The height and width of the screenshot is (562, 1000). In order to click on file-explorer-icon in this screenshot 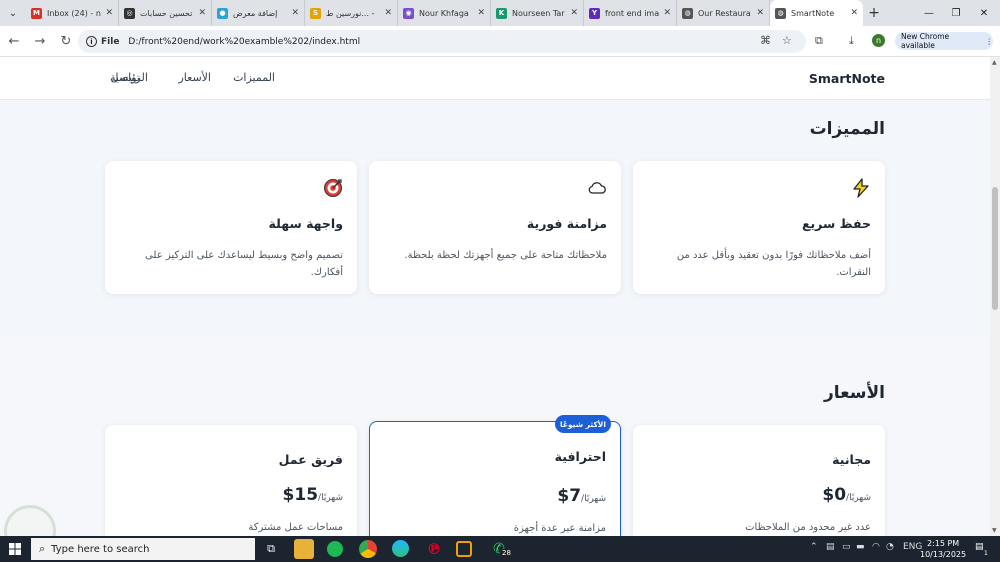, I will do `click(304, 549)`.